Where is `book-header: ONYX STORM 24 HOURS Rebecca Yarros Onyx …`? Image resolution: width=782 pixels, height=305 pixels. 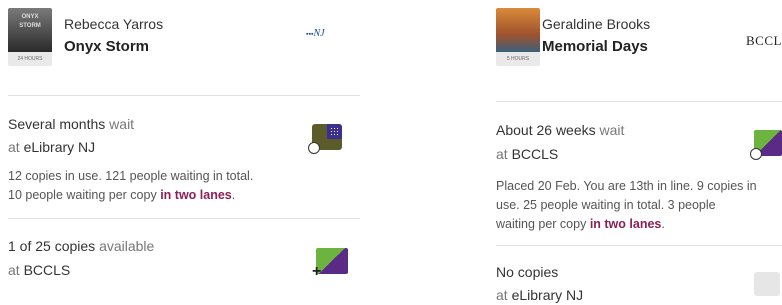
book-header: ONYX STORM 24 HOURS Rebecca Yarros Onyx … is located at coordinates (185, 47).